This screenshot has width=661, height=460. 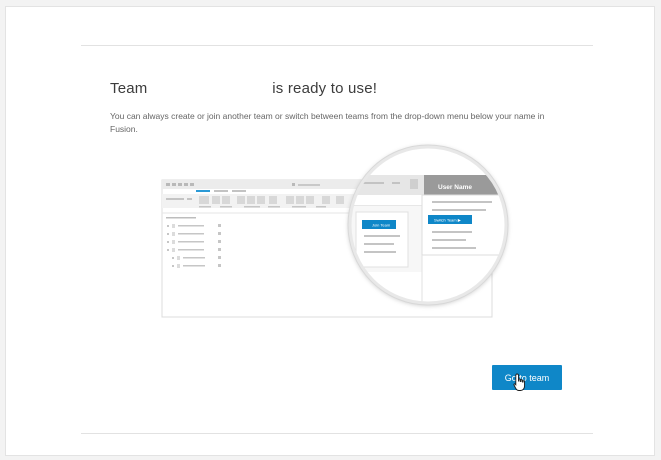 What do you see at coordinates (455, 187) in the screenshot?
I see `user-name-label: User Name` at bounding box center [455, 187].